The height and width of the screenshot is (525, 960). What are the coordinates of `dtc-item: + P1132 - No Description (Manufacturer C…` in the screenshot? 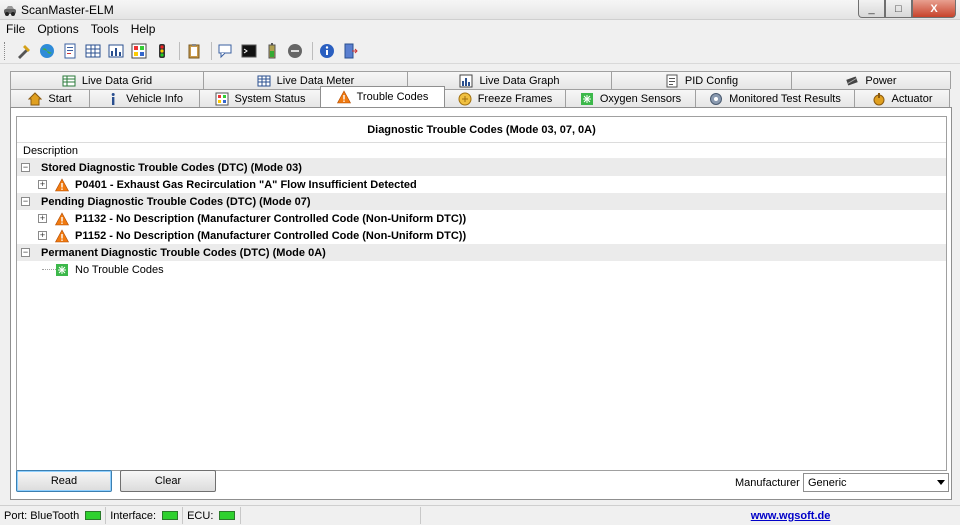 It's located at (481, 218).